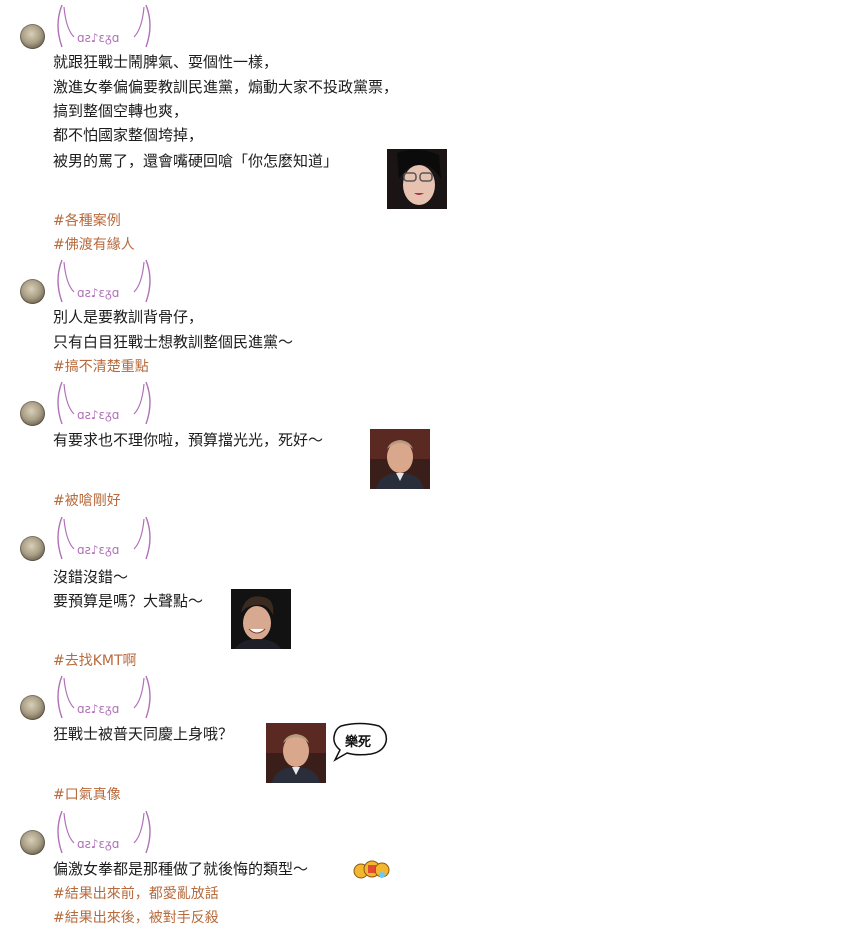  Describe the element at coordinates (91, 577) in the screenshot. I see `post-text-line: 沒錯沒錯～` at that location.